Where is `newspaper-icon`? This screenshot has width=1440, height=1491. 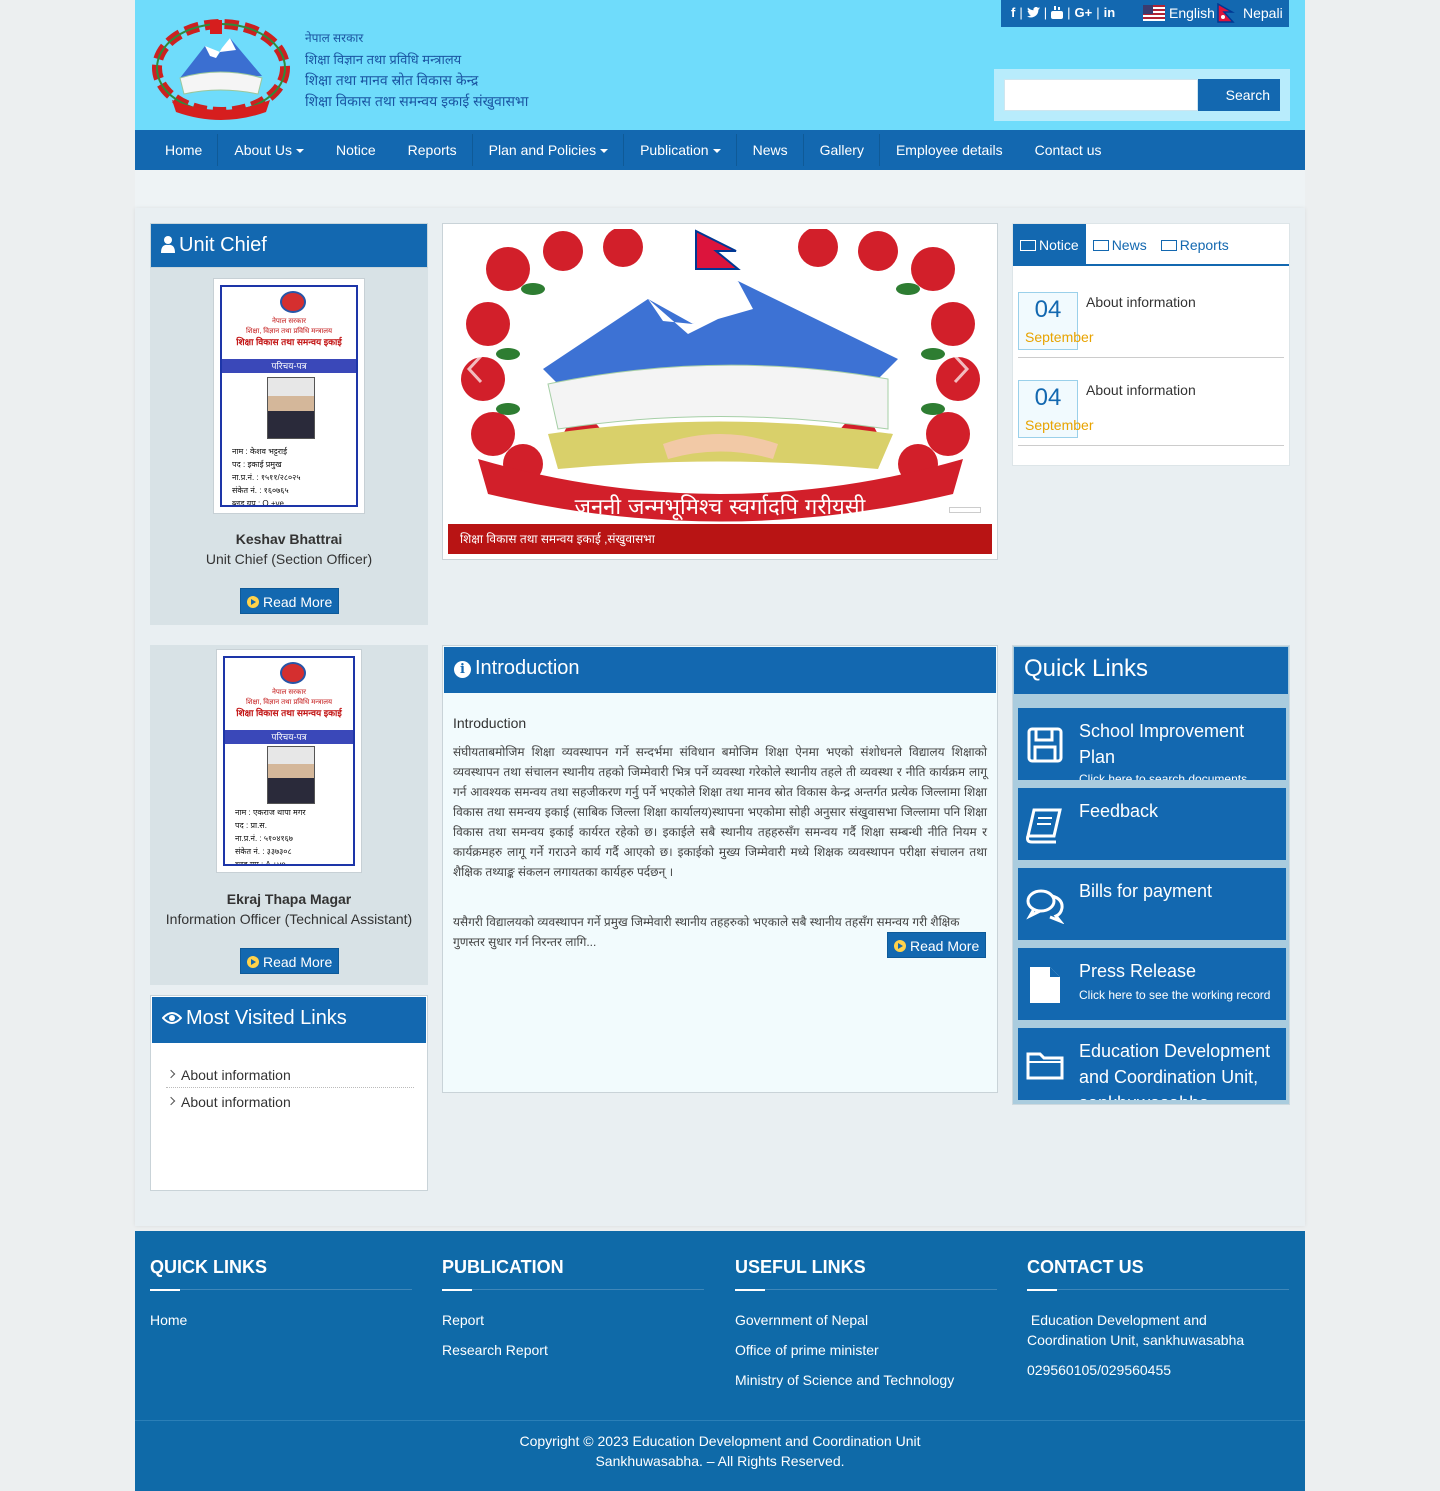
newspaper-icon is located at coordinates (1028, 245).